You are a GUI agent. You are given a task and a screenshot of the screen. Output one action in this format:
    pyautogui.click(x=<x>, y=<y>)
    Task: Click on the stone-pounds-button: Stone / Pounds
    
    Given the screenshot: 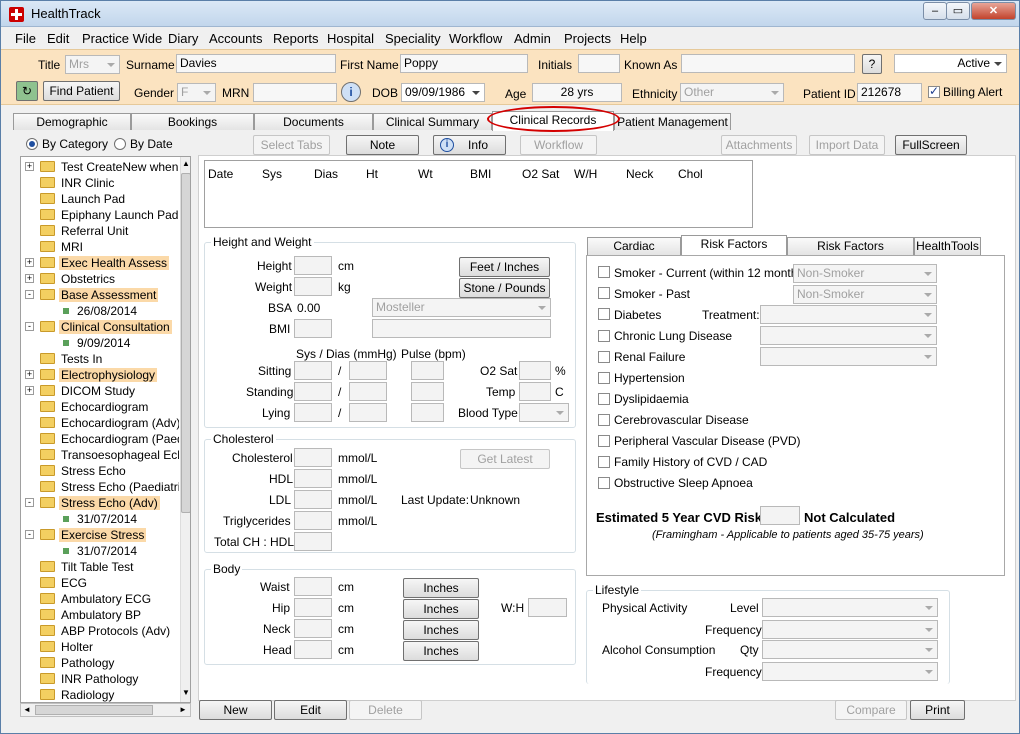 What is the action you would take?
    pyautogui.click(x=504, y=288)
    